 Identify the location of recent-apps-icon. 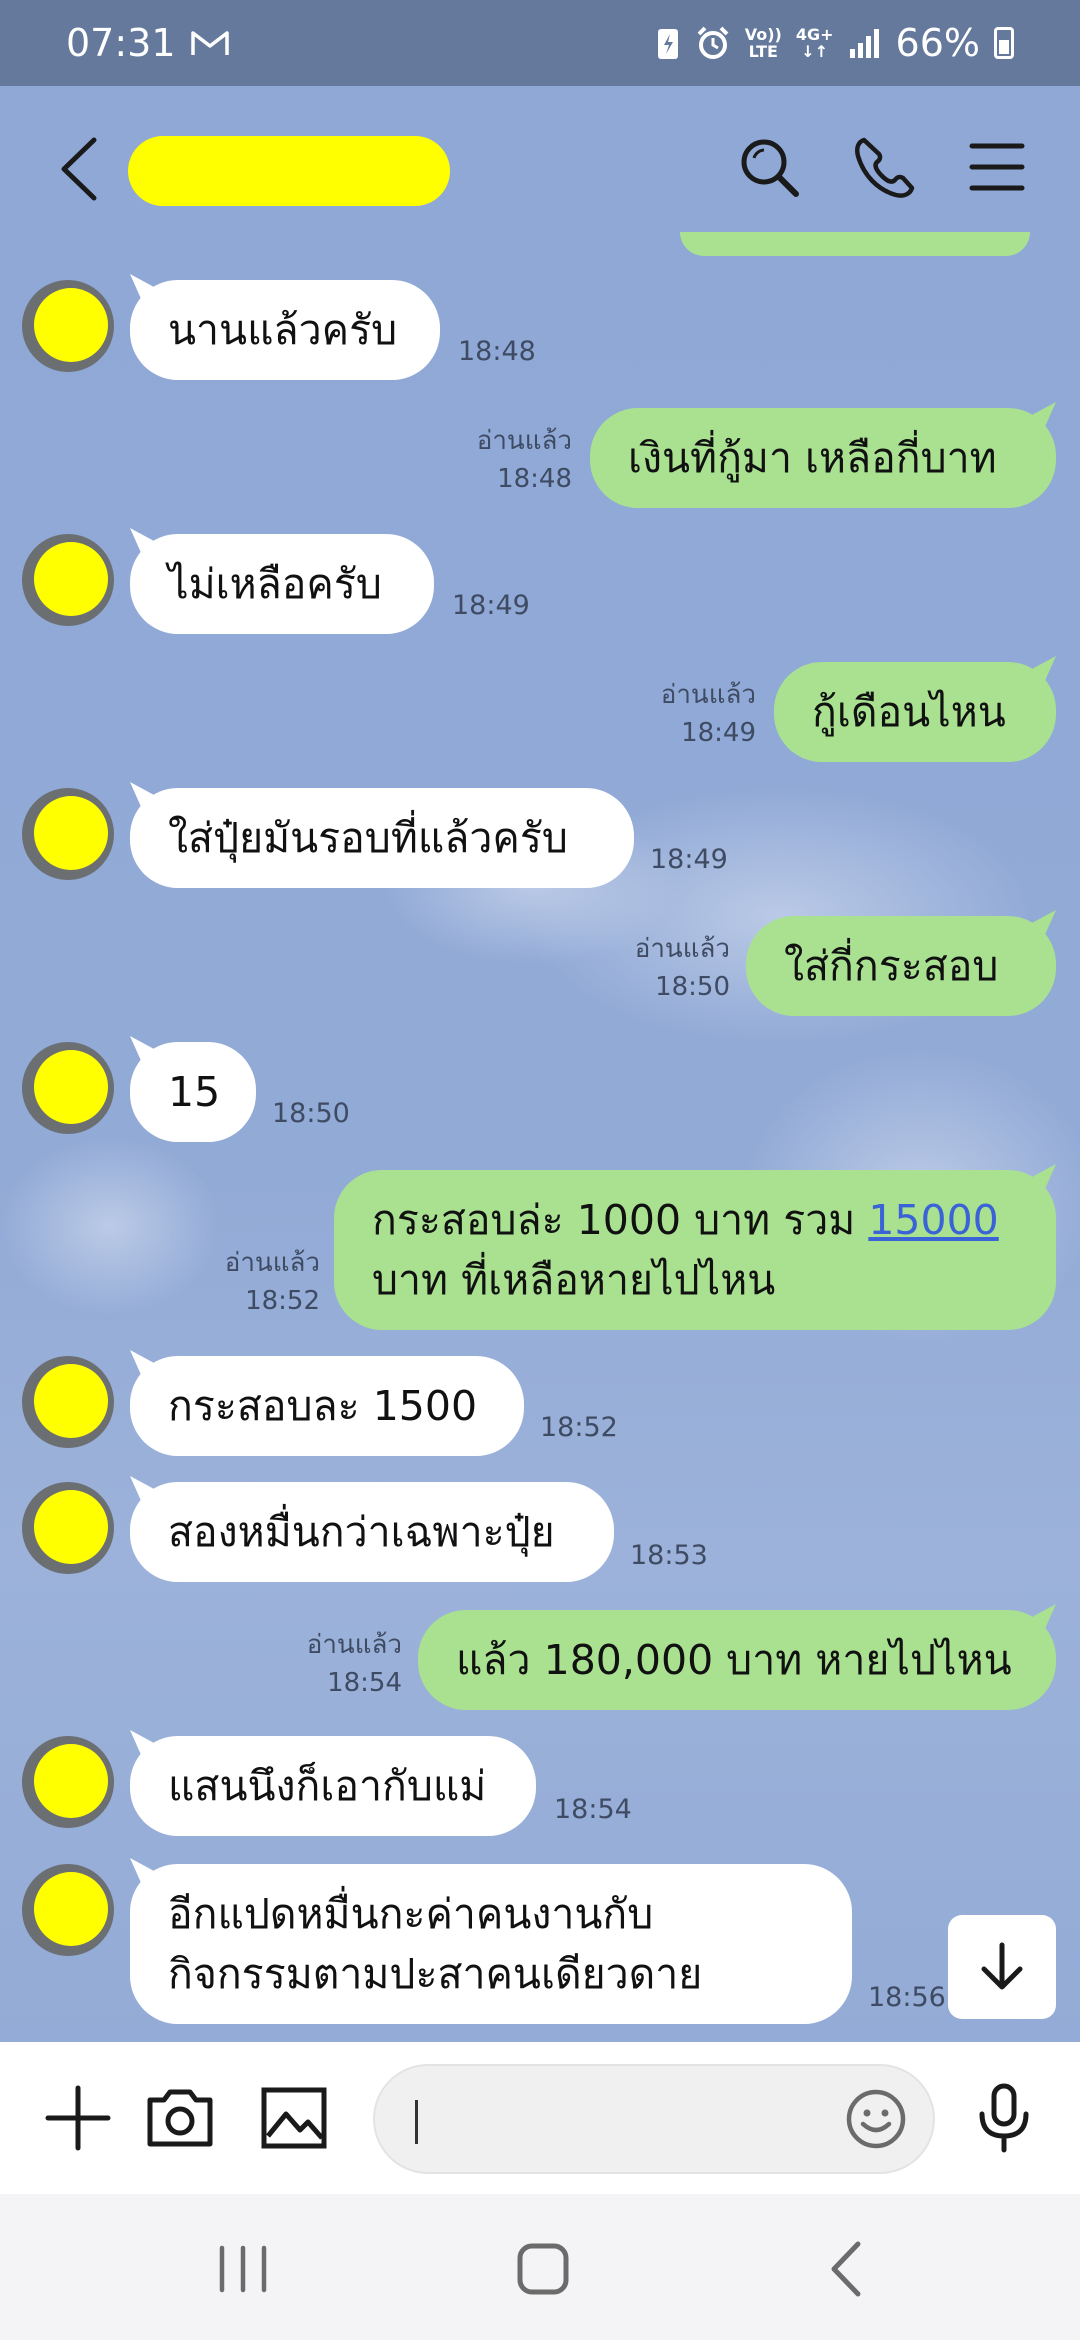
(243, 2269).